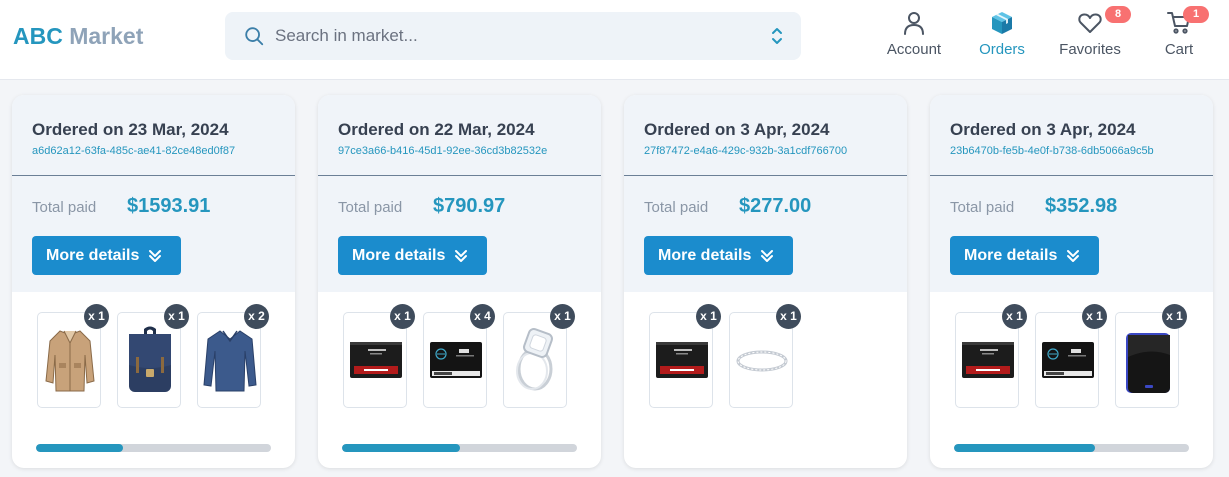 The height and width of the screenshot is (477, 1229). What do you see at coordinates (1090, 49) in the screenshot?
I see `nav-favorites-label: Favorites` at bounding box center [1090, 49].